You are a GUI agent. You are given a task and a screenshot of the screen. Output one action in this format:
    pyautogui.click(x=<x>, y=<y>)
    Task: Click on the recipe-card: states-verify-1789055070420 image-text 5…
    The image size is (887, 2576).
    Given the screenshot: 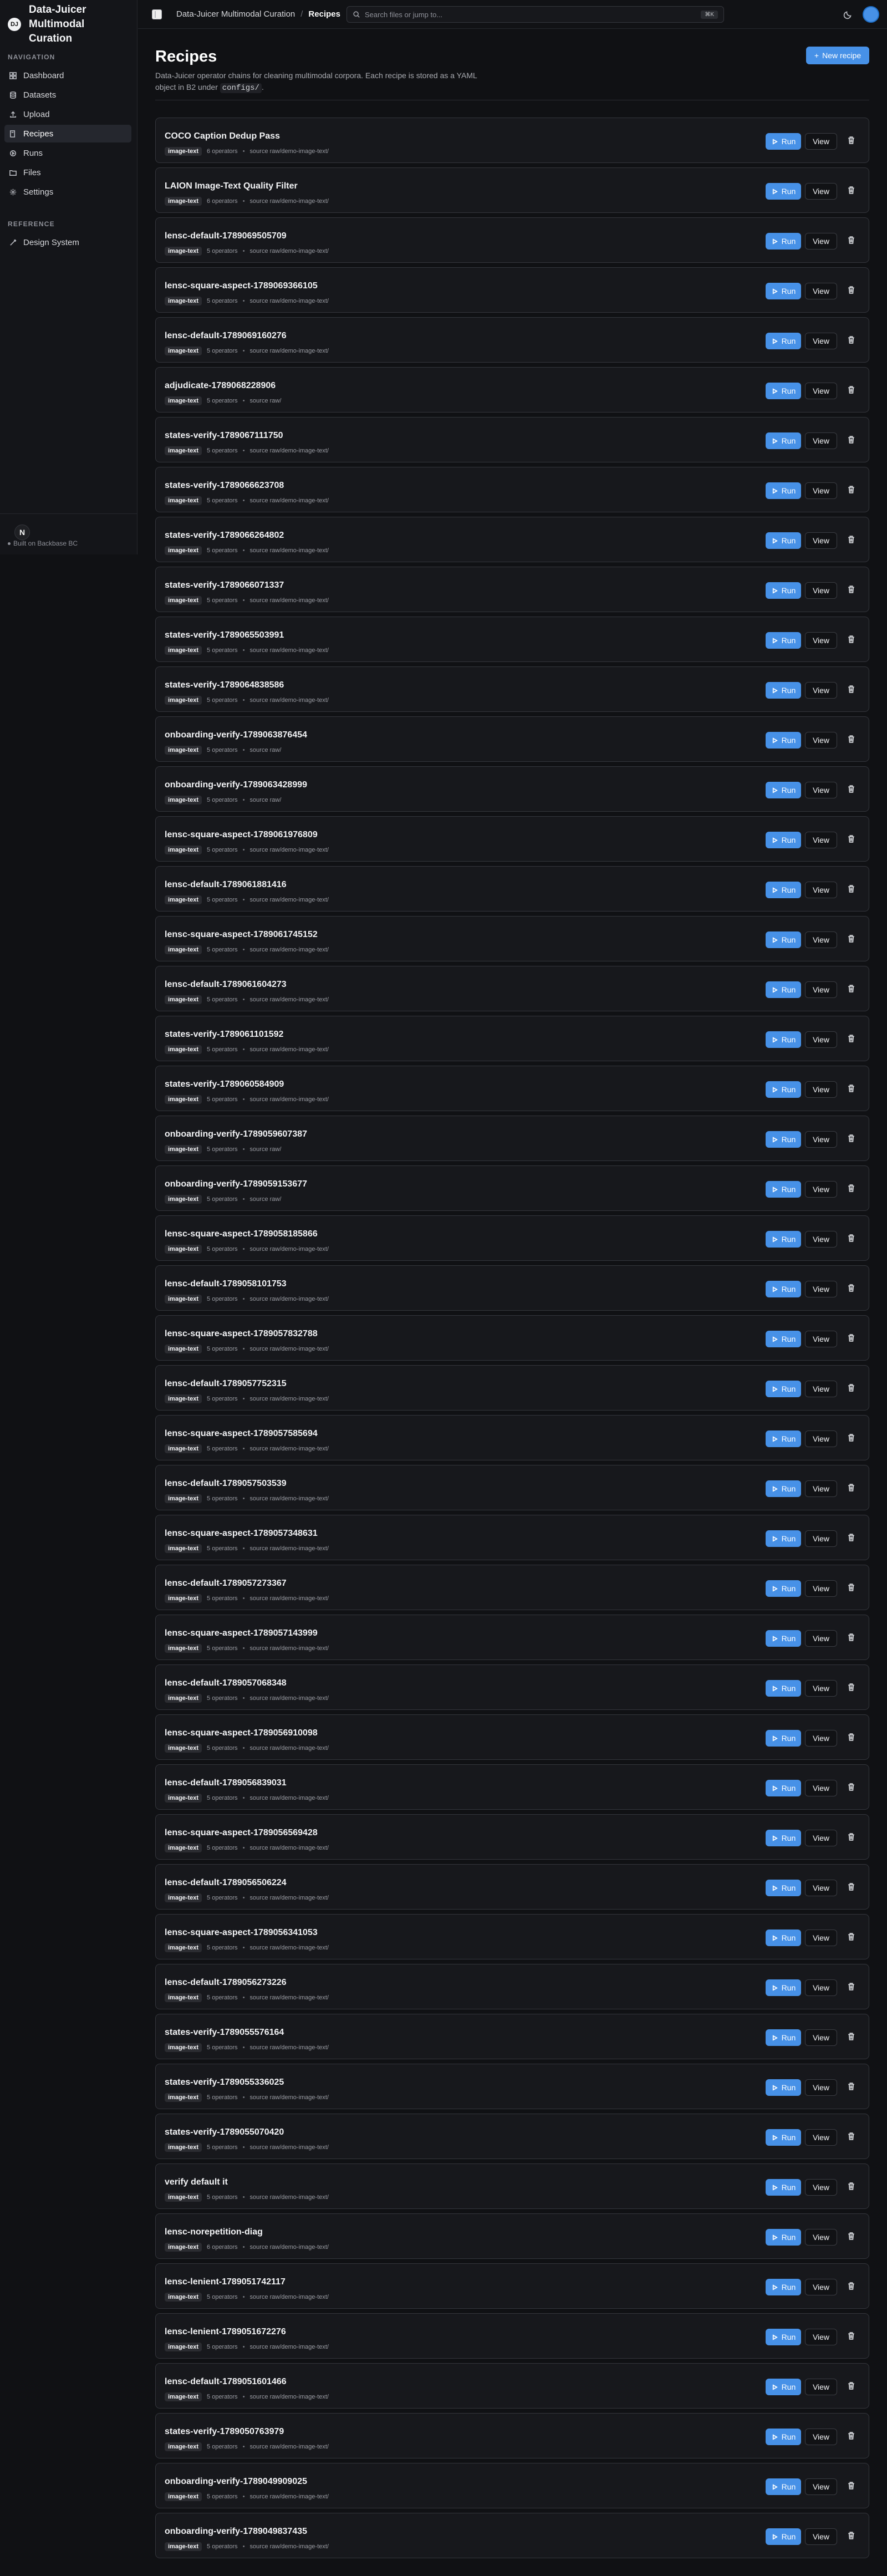 What is the action you would take?
    pyautogui.click(x=512, y=2137)
    